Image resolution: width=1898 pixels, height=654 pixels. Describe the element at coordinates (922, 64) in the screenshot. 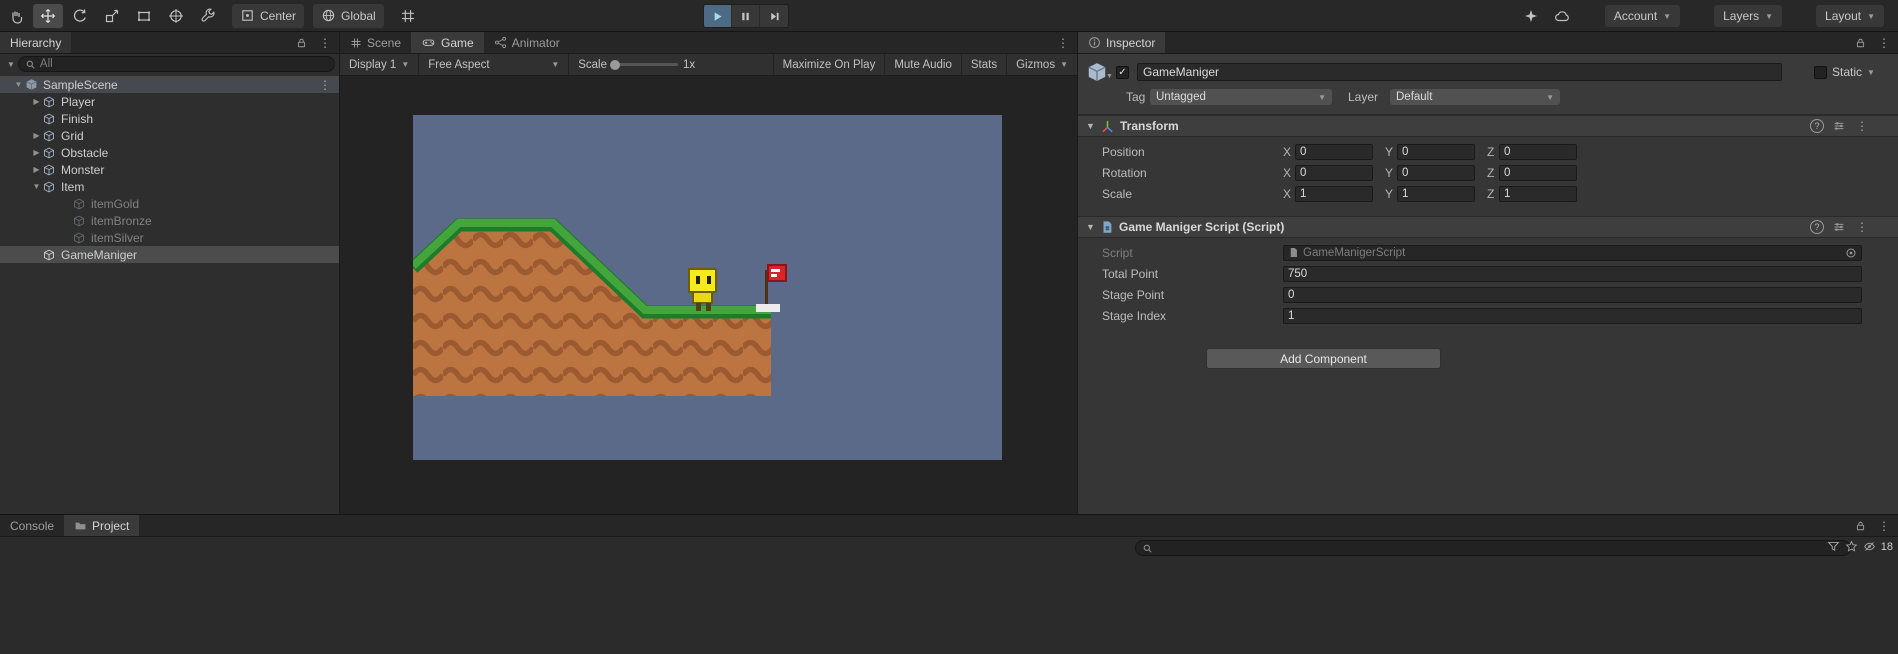

I see `mute-audio-toggle: Mute Audio` at that location.